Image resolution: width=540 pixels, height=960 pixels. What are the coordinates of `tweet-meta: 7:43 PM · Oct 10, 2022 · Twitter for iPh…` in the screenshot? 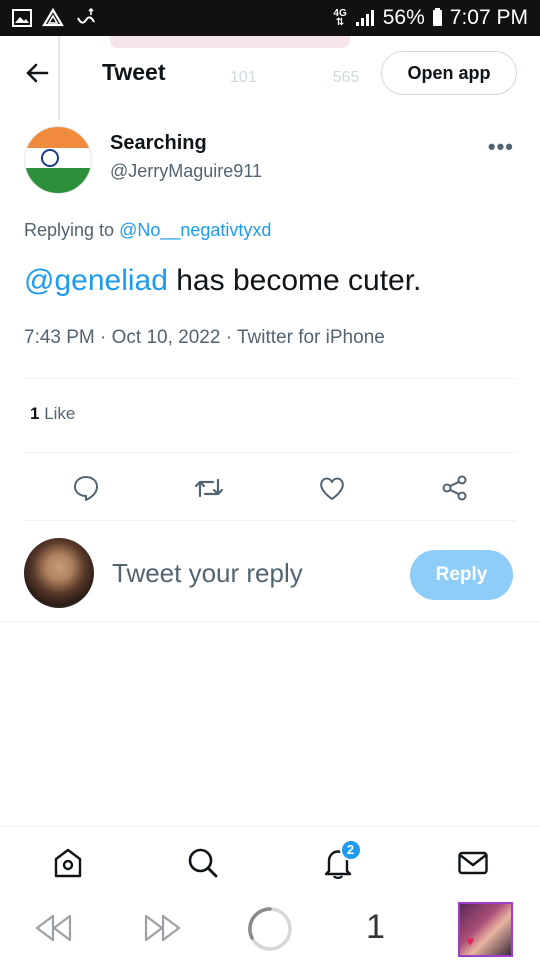 It's located at (204, 337).